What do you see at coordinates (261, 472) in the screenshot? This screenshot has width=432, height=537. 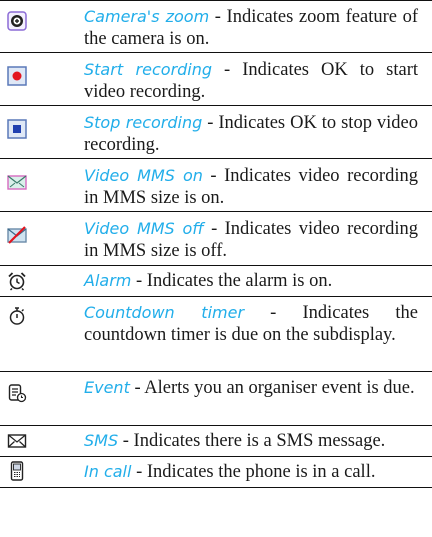 I see `description: Indicates the phone is in a call.` at bounding box center [261, 472].